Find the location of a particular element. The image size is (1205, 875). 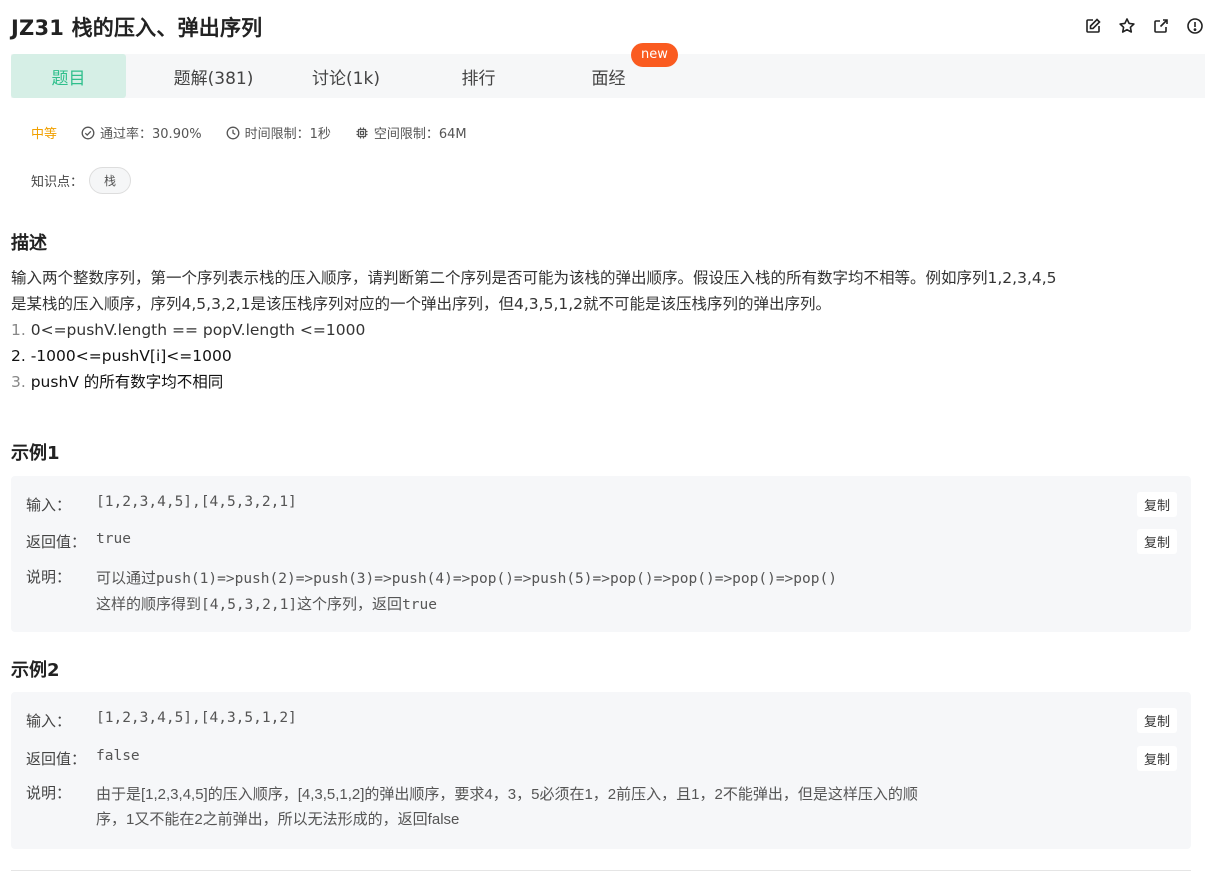

input-value: [1,2,3,4,5],[4,3,5,1,2] is located at coordinates (196, 718).